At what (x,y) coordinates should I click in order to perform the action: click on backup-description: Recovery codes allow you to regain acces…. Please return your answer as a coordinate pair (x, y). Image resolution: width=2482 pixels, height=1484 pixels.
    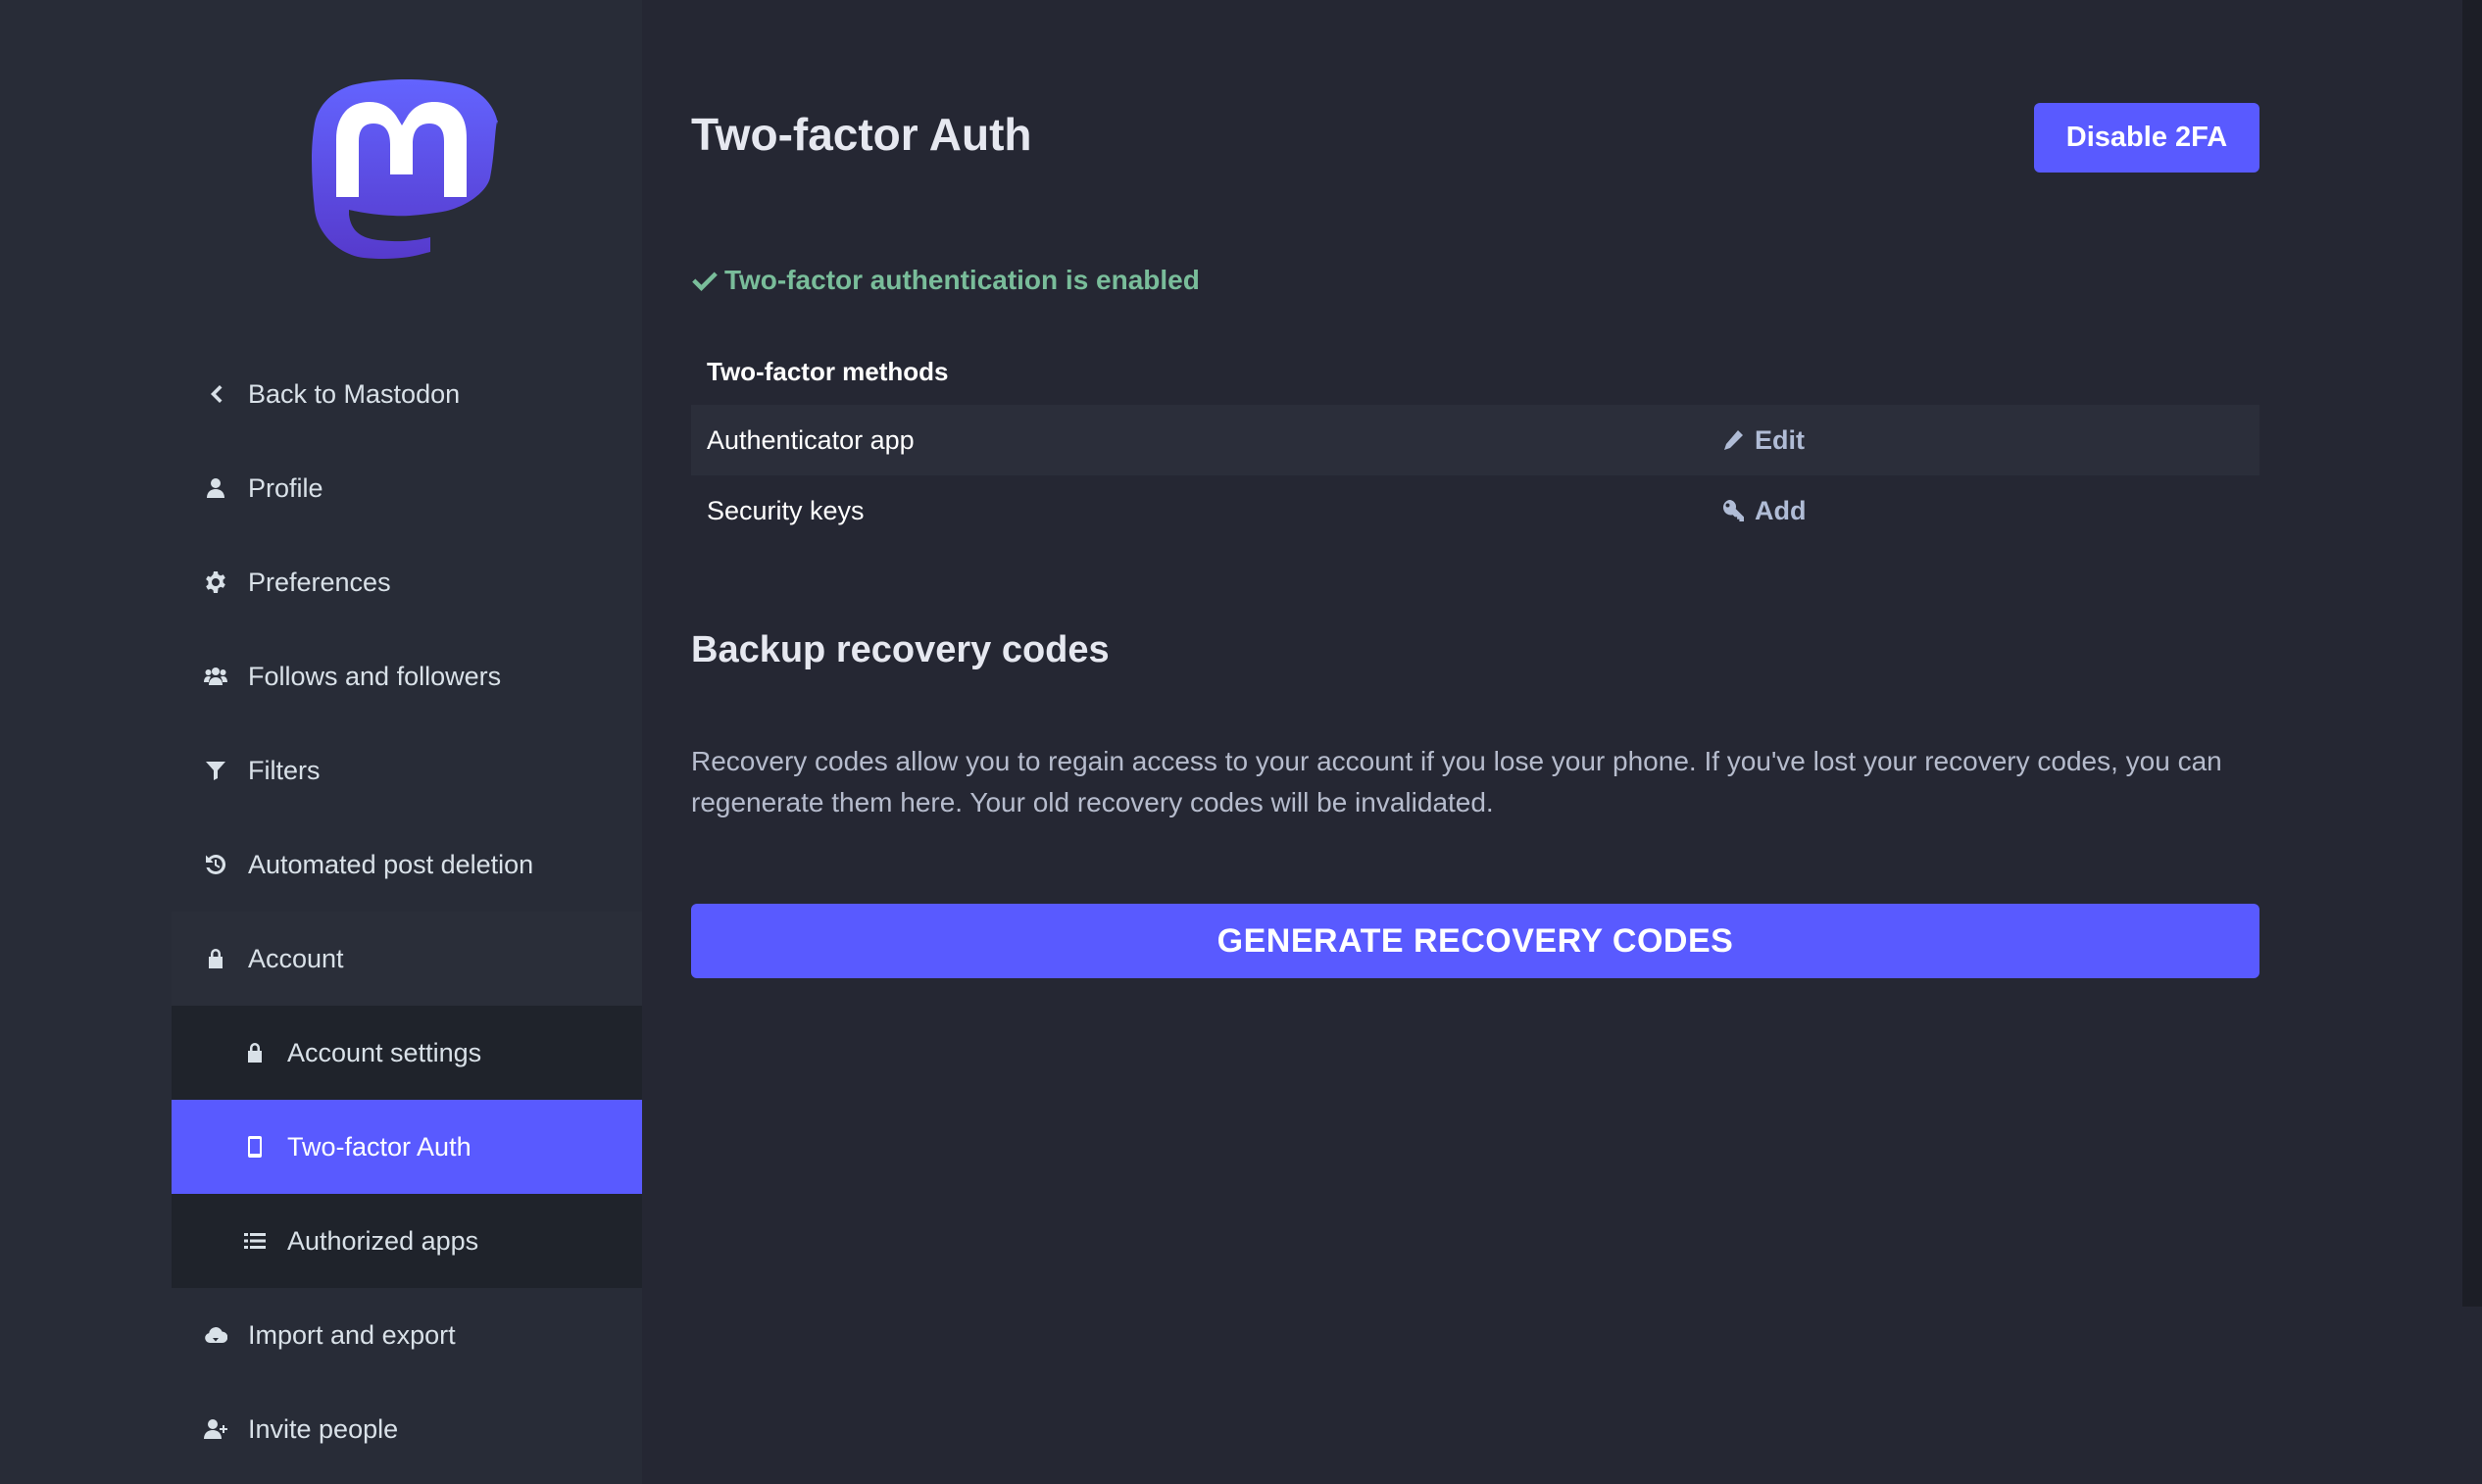
    Looking at the image, I should click on (1456, 781).